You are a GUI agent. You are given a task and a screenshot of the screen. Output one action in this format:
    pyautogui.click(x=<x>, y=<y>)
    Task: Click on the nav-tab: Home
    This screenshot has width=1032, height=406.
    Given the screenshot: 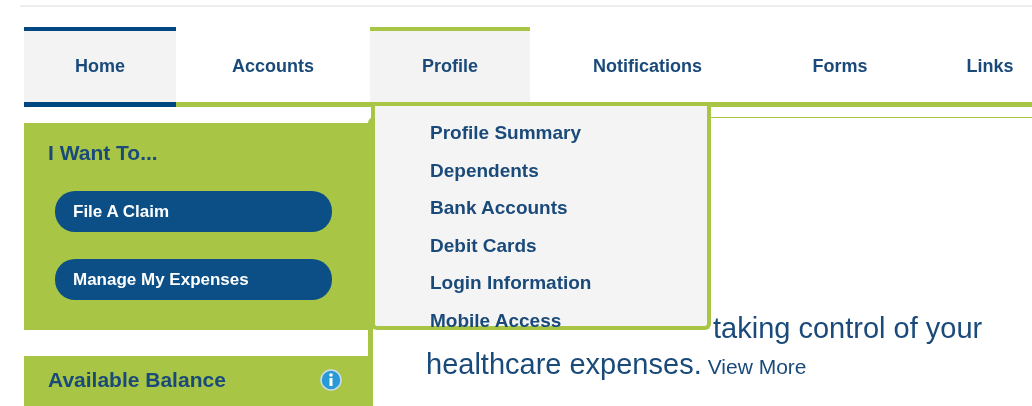 What is the action you would take?
    pyautogui.click(x=100, y=67)
    